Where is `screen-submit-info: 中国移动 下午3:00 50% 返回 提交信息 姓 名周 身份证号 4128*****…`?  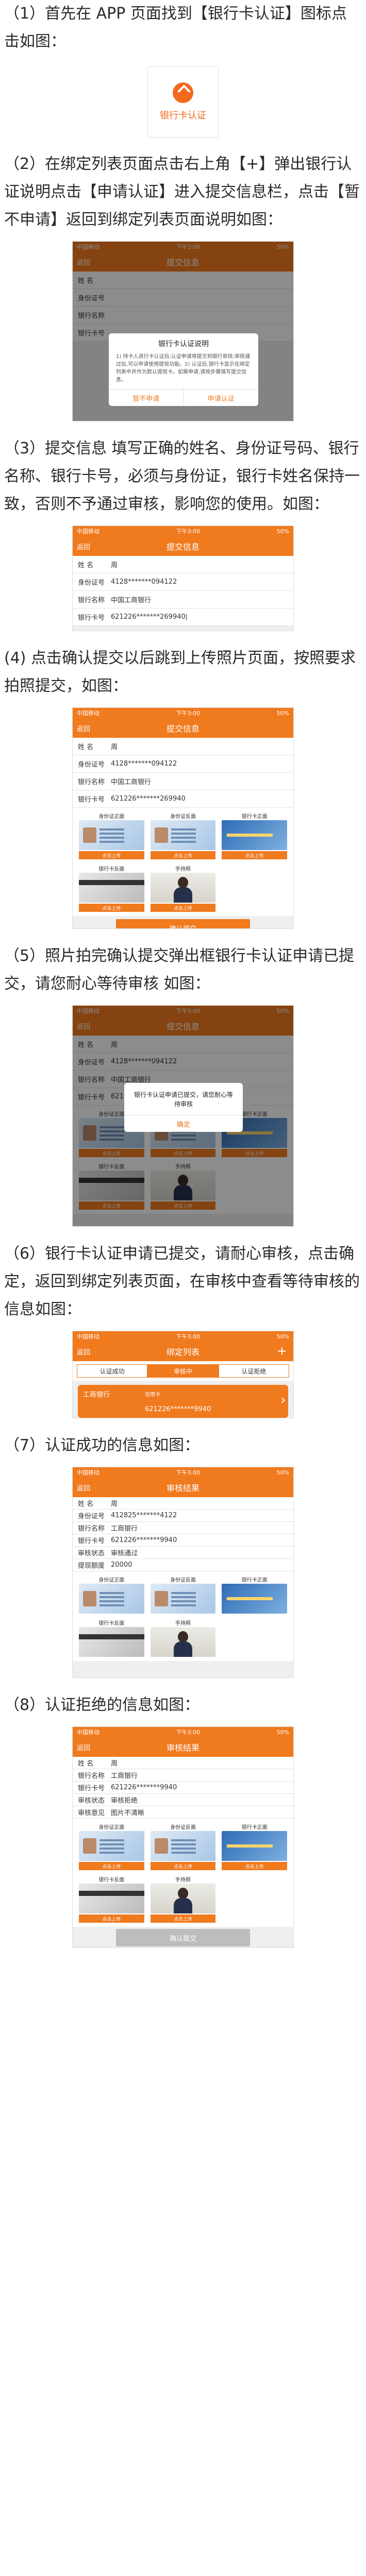
screen-submit-info: 中国移动 下午3:00 50% 返回 提交信息 姓 名周 身份证号 4128*****… is located at coordinates (183, 578).